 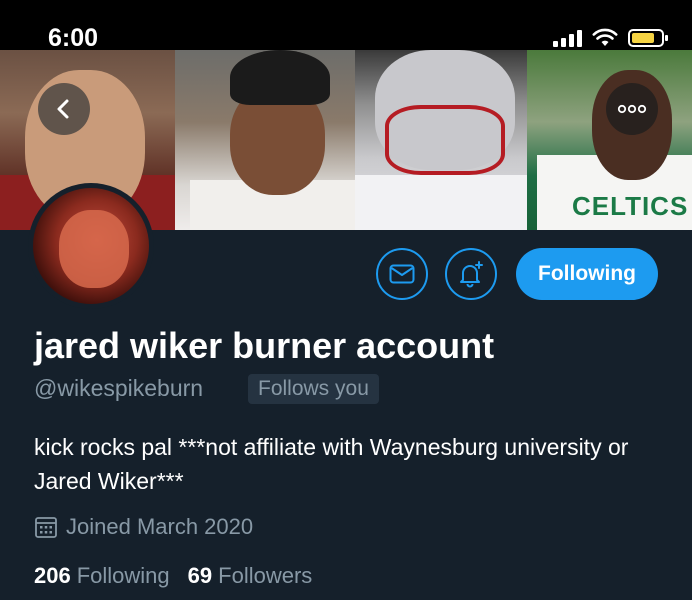 I want to click on more-dots-icon, so click(x=632, y=109).